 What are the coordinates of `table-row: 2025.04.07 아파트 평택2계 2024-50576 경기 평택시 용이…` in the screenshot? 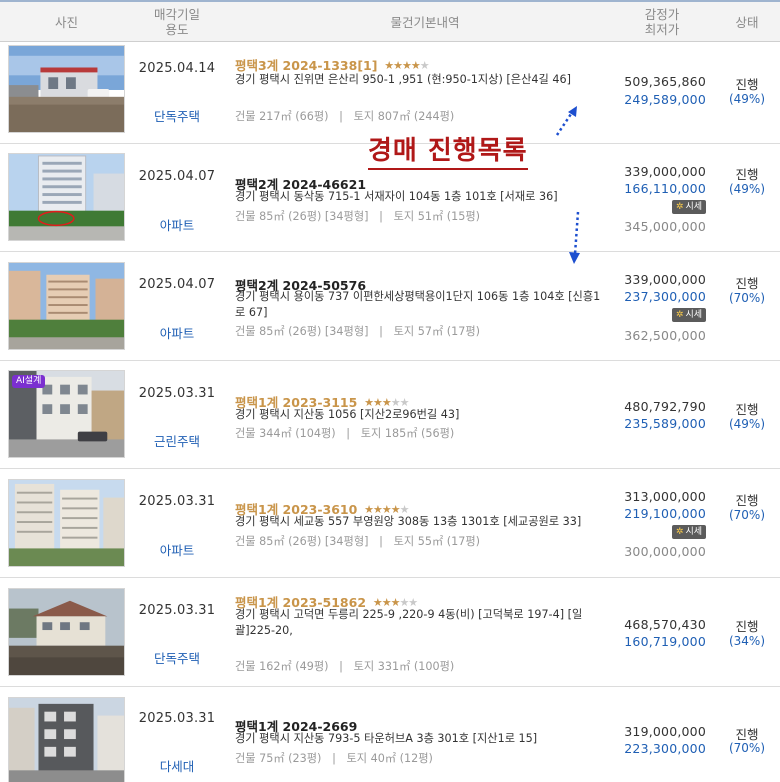 It's located at (390, 306).